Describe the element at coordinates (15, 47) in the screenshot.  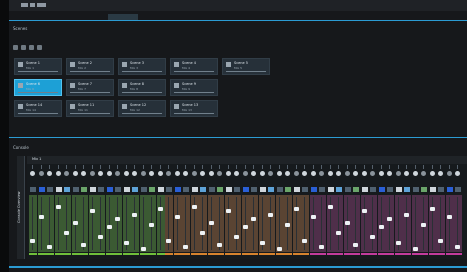
I see `add-icon` at that location.